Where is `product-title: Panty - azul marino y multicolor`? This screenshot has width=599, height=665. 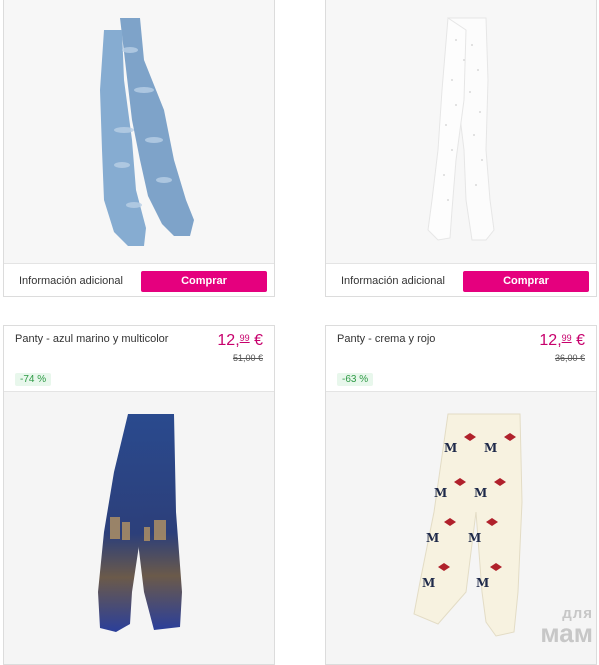 product-title: Panty - azul marino y multicolor is located at coordinates (100, 339).